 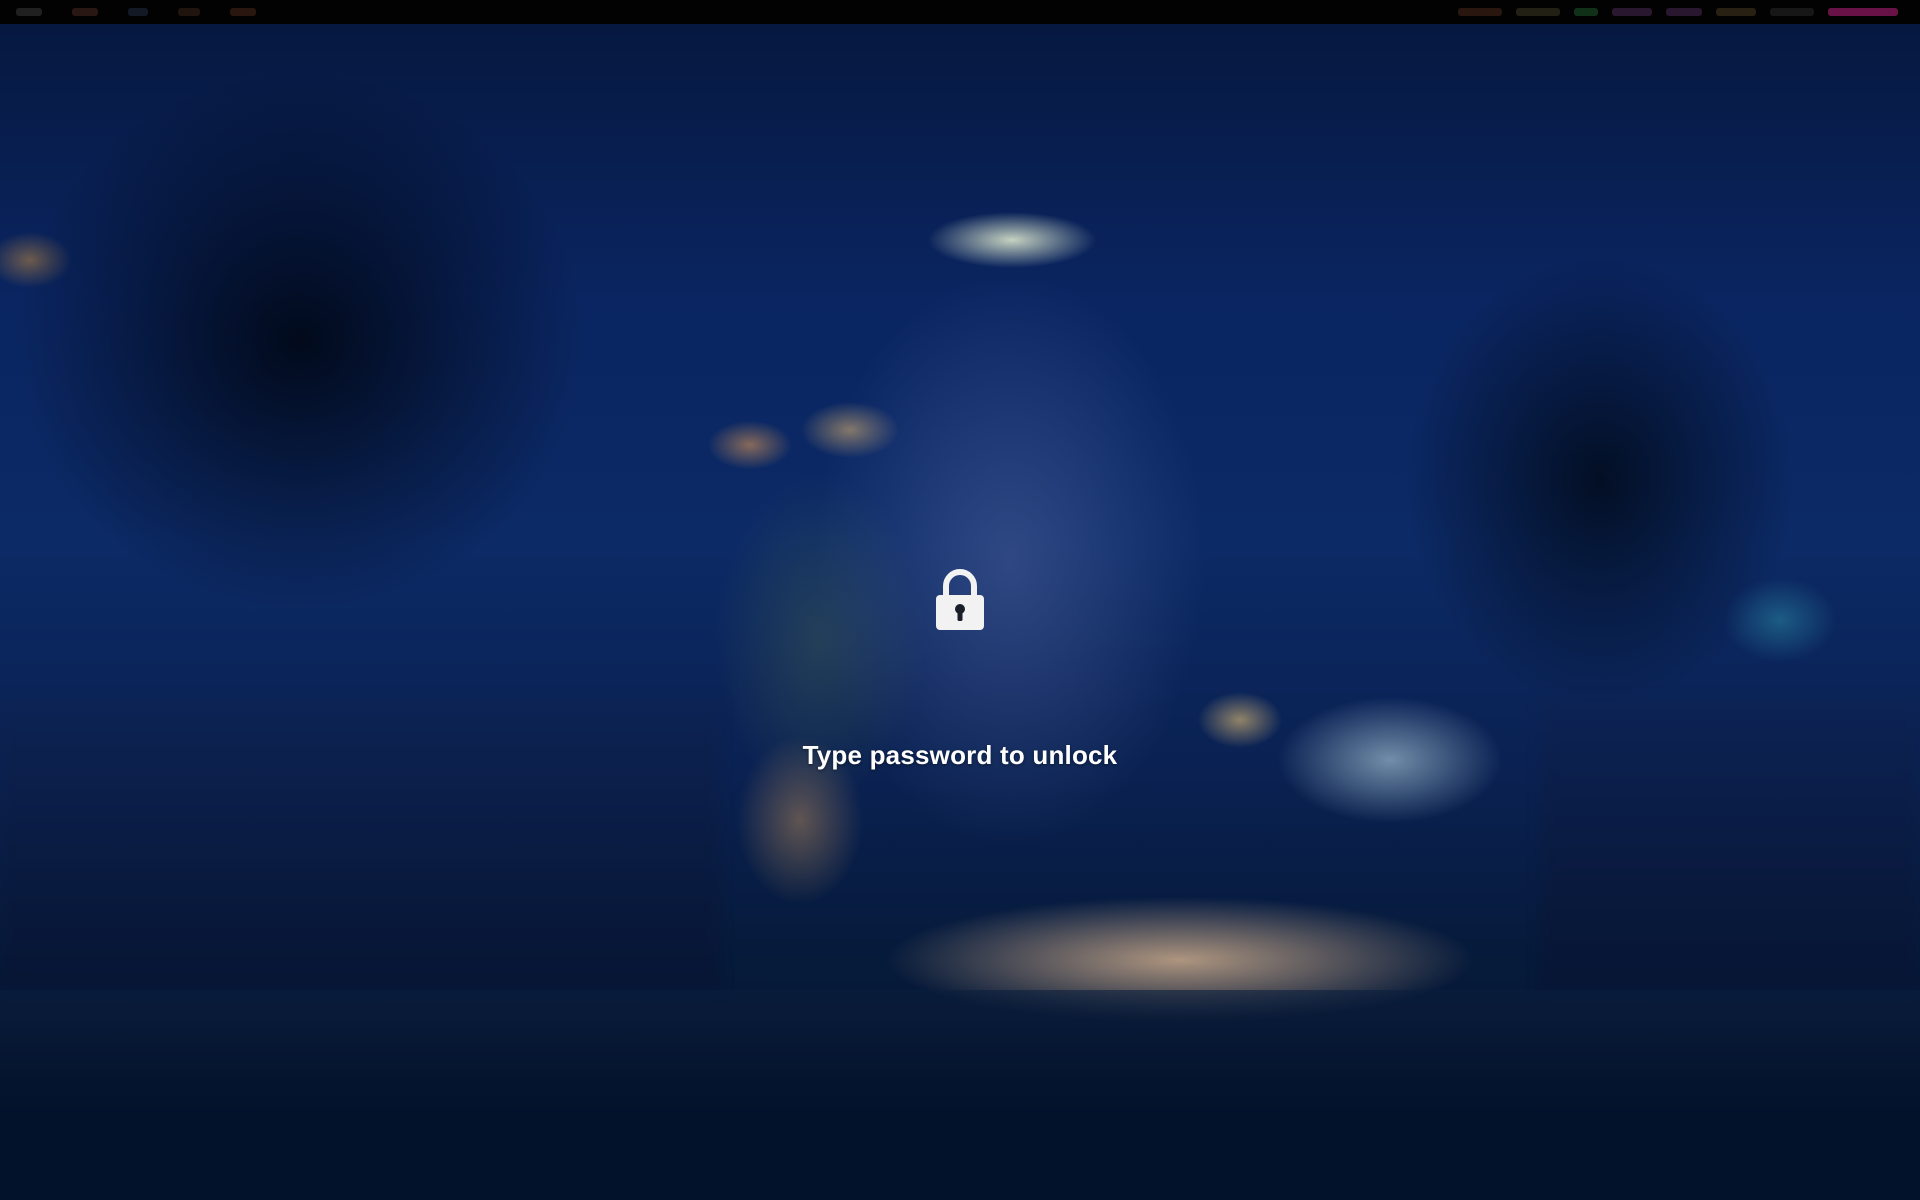 I want to click on unlock-prompt-text: Type password to unlock, so click(x=960, y=755).